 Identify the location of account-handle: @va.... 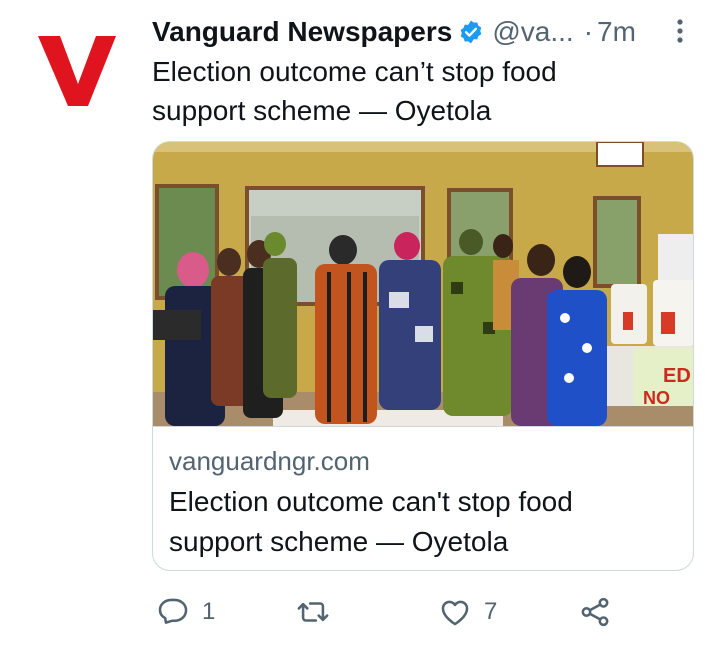
(532, 32).